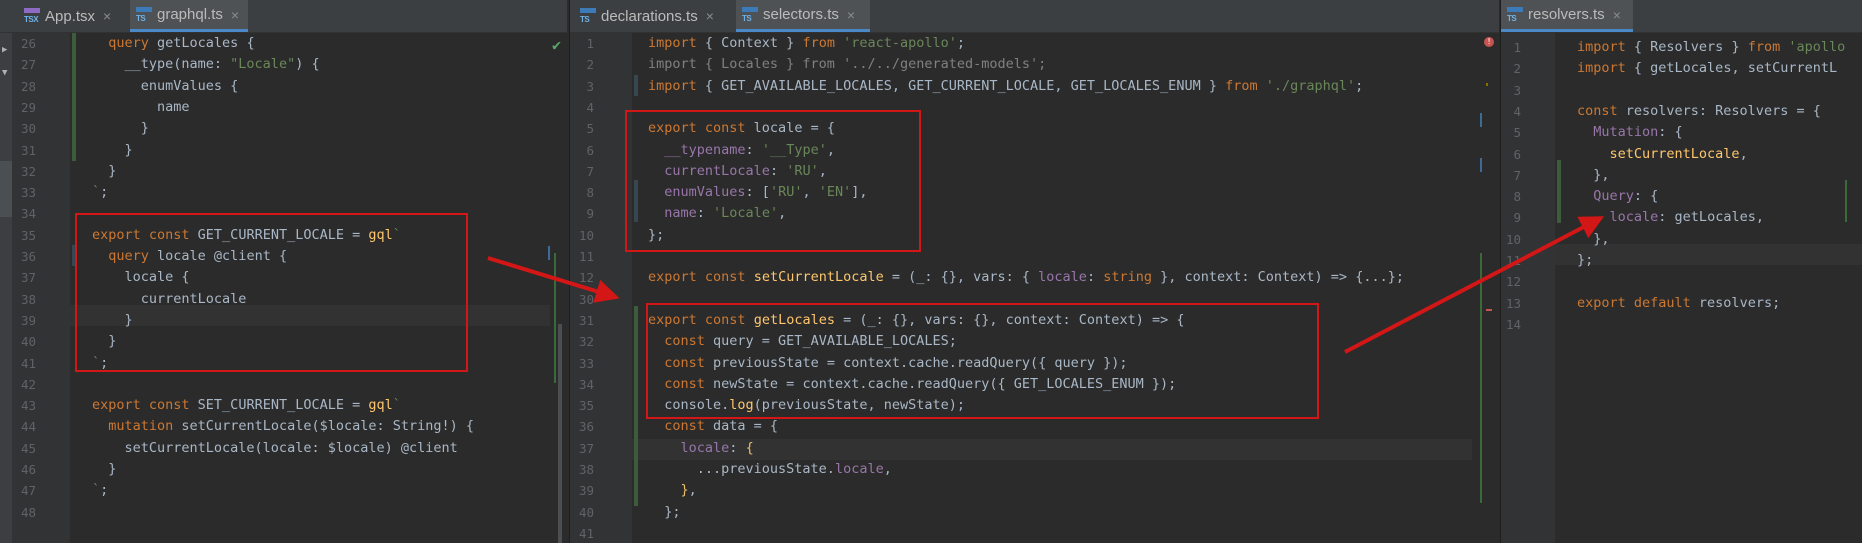 The width and height of the screenshot is (1862, 543). I want to click on tab-app-tsx: TSX App.tsx ×, so click(70, 16).